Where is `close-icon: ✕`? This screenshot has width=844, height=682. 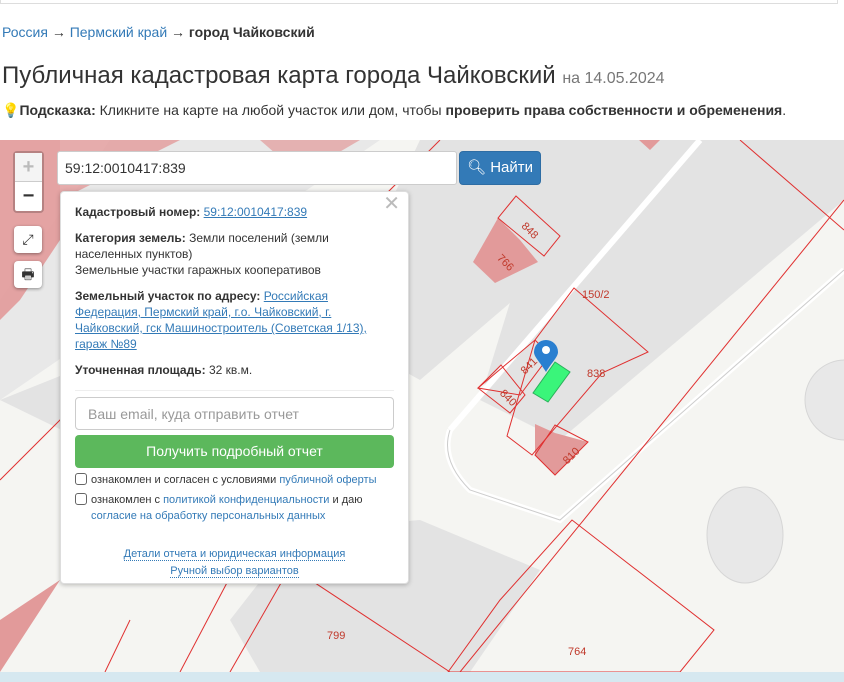 close-icon: ✕ is located at coordinates (391, 204).